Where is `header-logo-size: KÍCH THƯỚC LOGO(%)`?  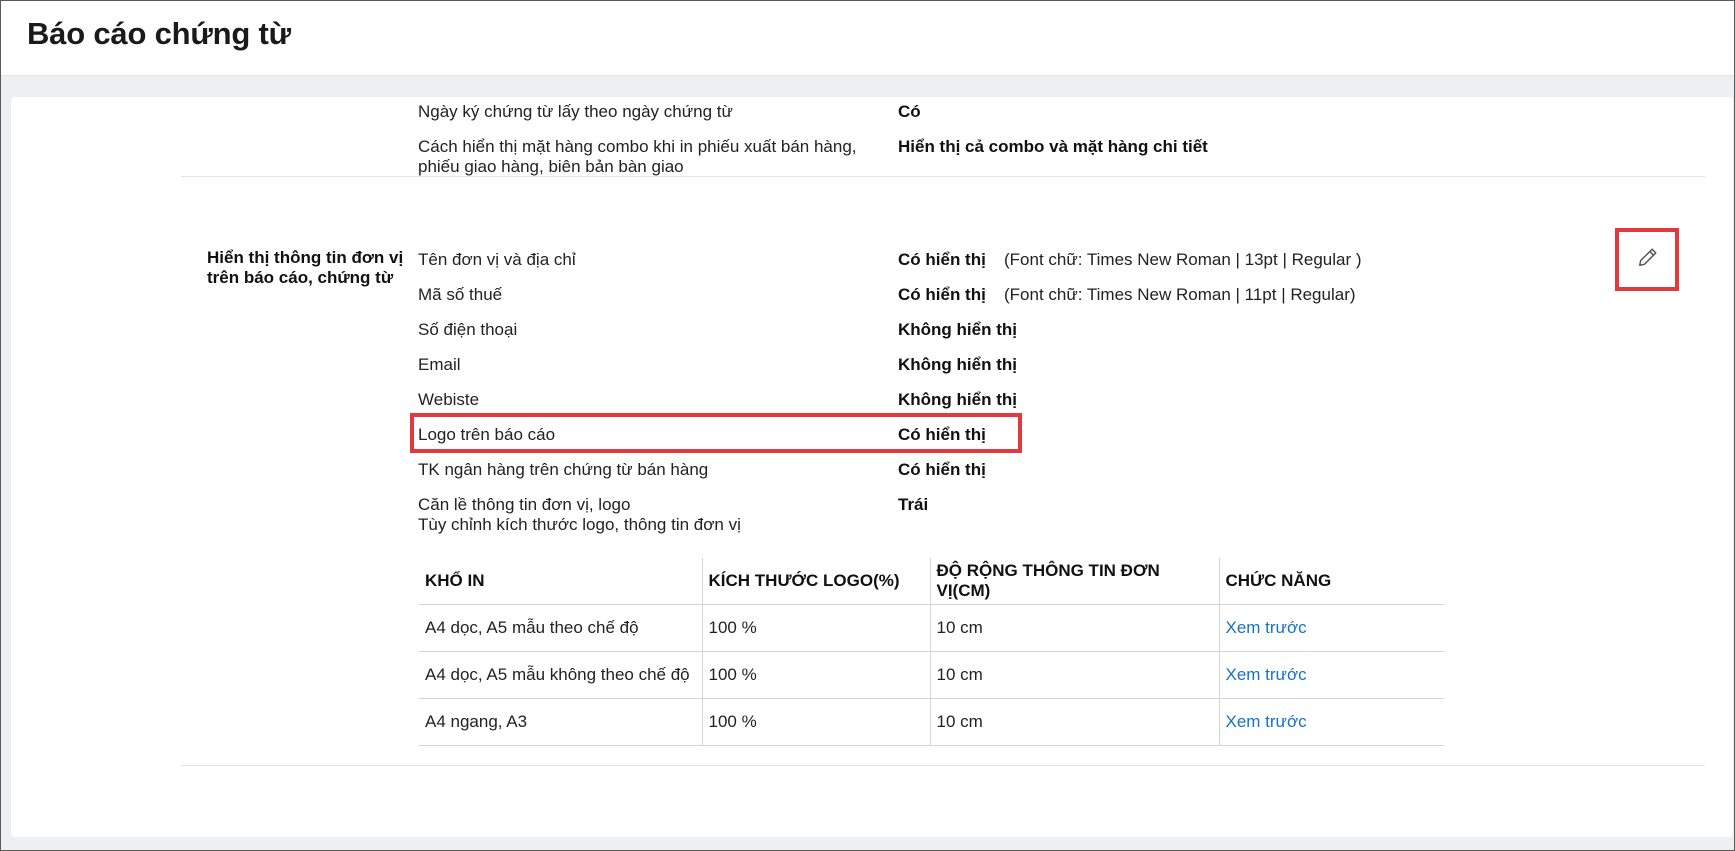
header-logo-size: KÍCH THƯỚC LOGO(%) is located at coordinates (816, 581).